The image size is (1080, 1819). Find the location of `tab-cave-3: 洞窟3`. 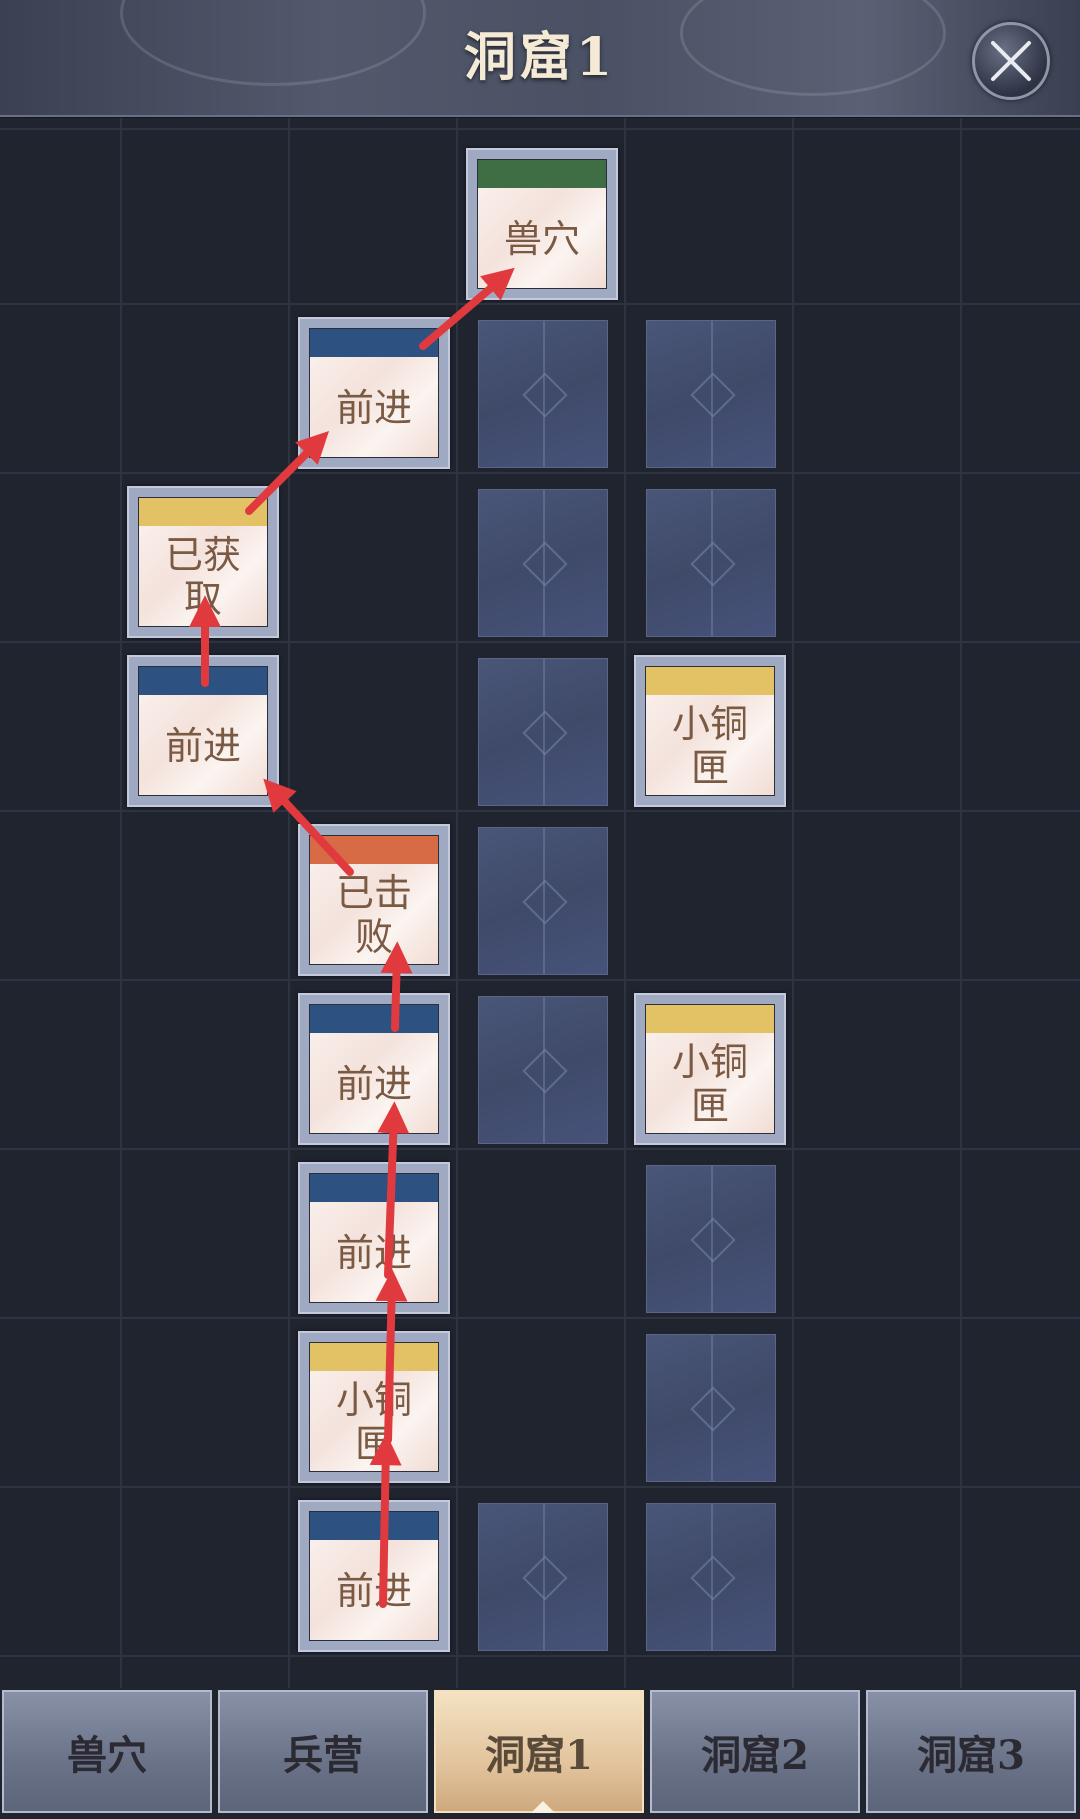

tab-cave-3: 洞窟3 is located at coordinates (971, 1751).